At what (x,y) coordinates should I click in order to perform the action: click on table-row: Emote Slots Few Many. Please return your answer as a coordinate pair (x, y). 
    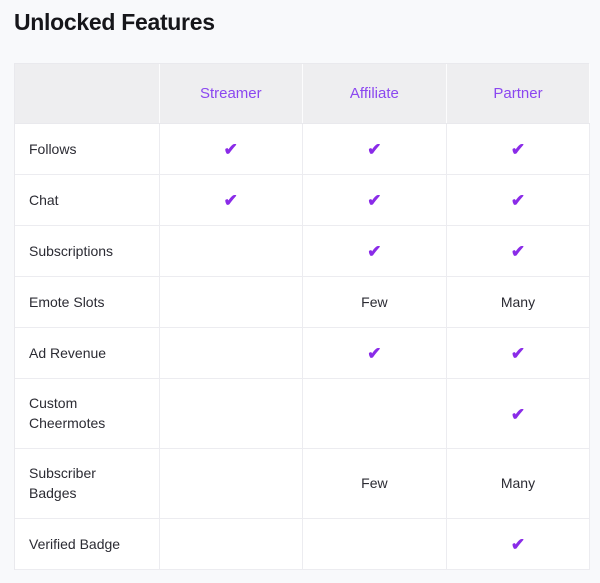
    Looking at the image, I should click on (303, 302).